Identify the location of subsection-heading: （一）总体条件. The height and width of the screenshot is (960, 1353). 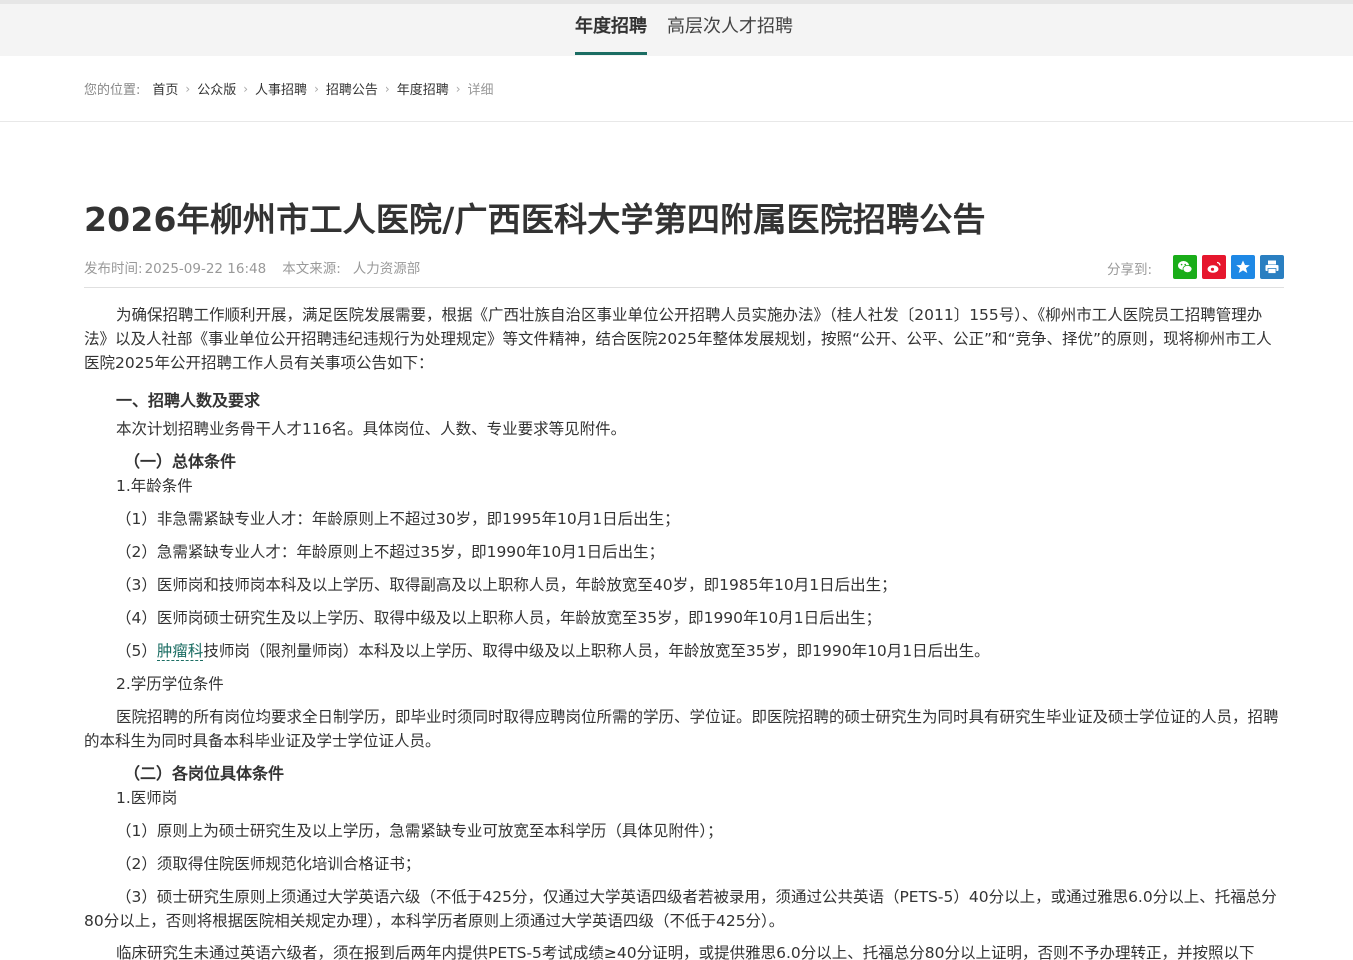
(180, 461).